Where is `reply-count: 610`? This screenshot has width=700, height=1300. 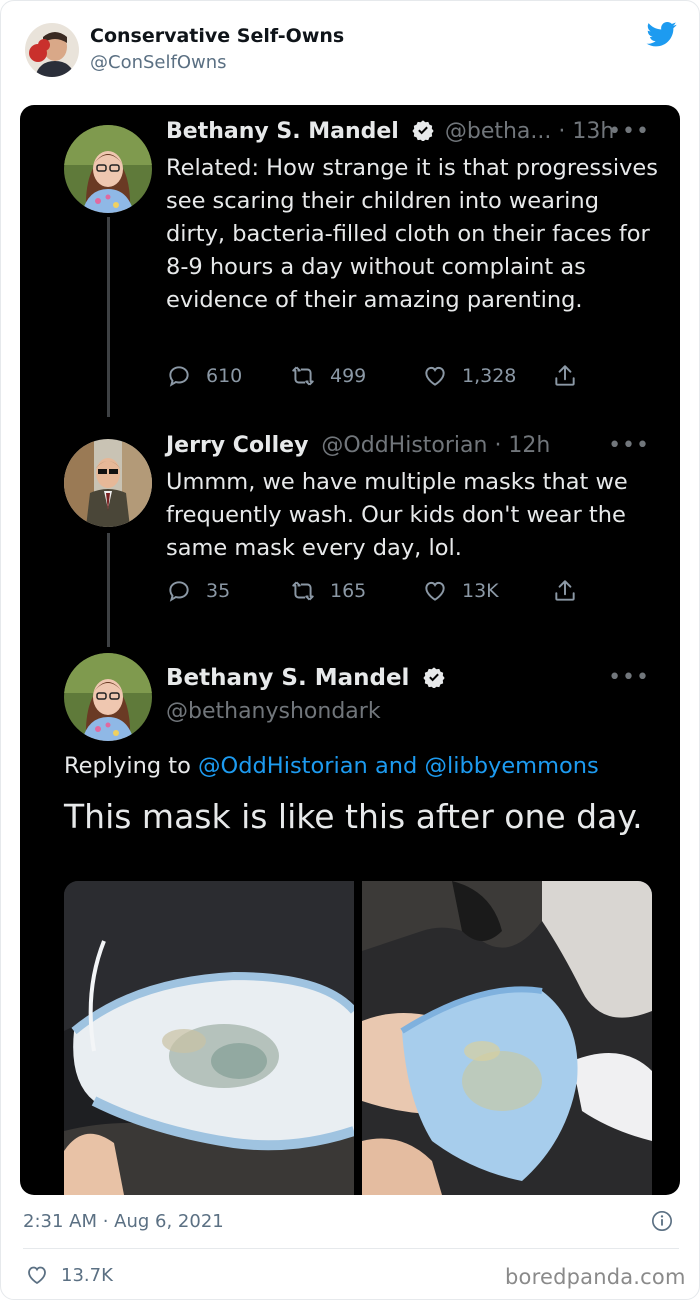
reply-count: 610 is located at coordinates (224, 376).